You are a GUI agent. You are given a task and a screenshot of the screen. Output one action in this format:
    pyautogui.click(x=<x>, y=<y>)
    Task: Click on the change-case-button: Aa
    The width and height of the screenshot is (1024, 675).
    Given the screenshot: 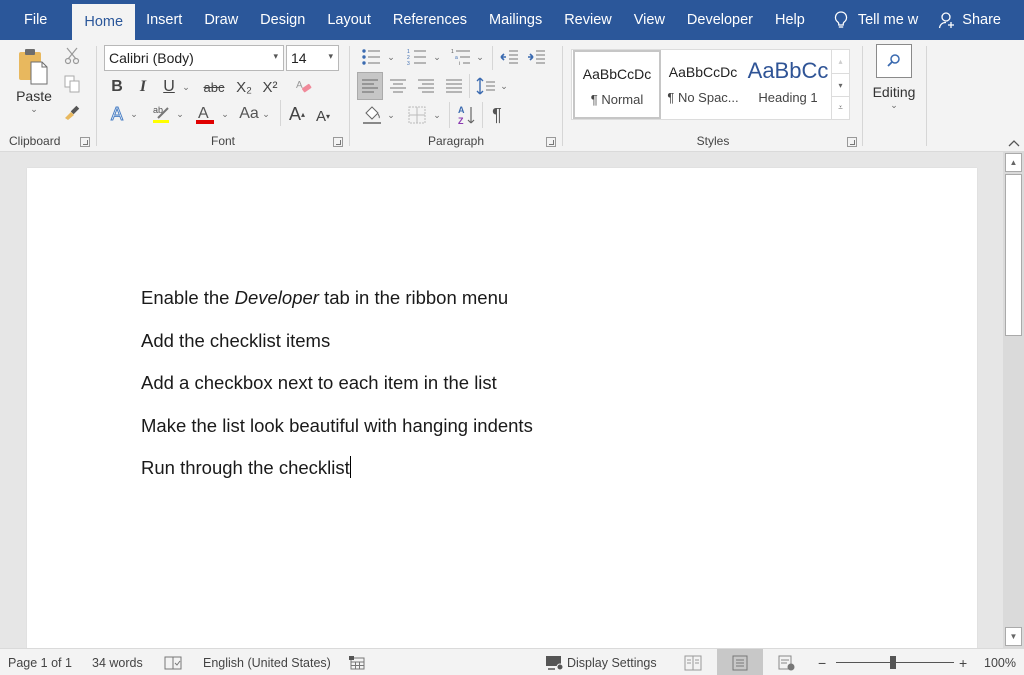 What is the action you would take?
    pyautogui.click(x=249, y=114)
    